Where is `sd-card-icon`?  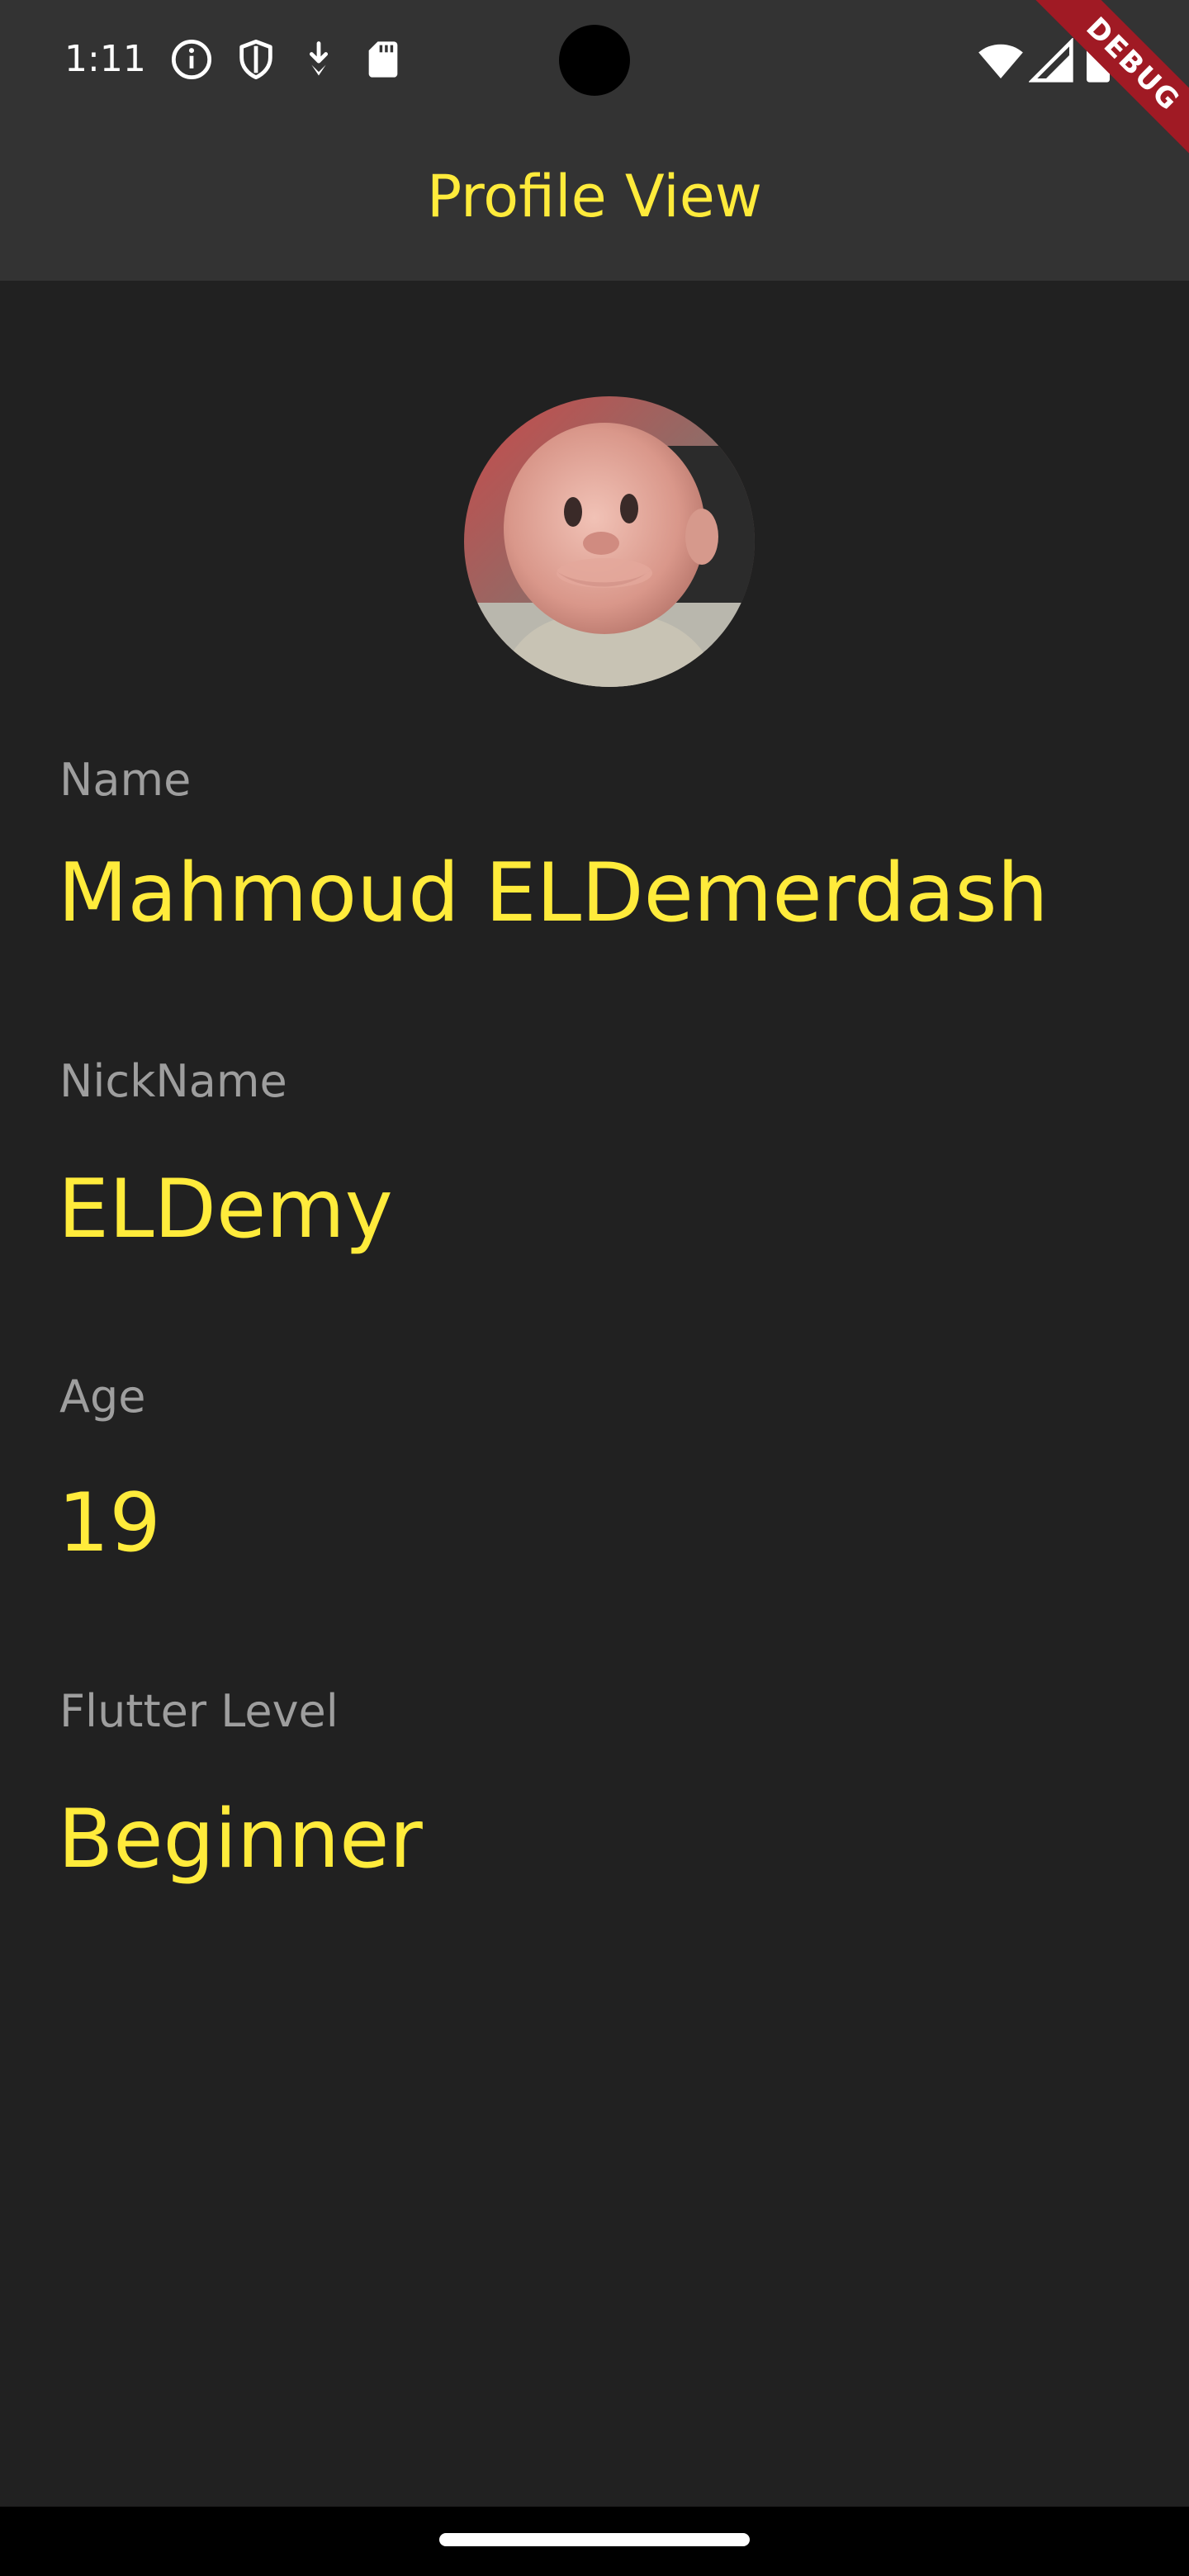 sd-card-icon is located at coordinates (383, 59).